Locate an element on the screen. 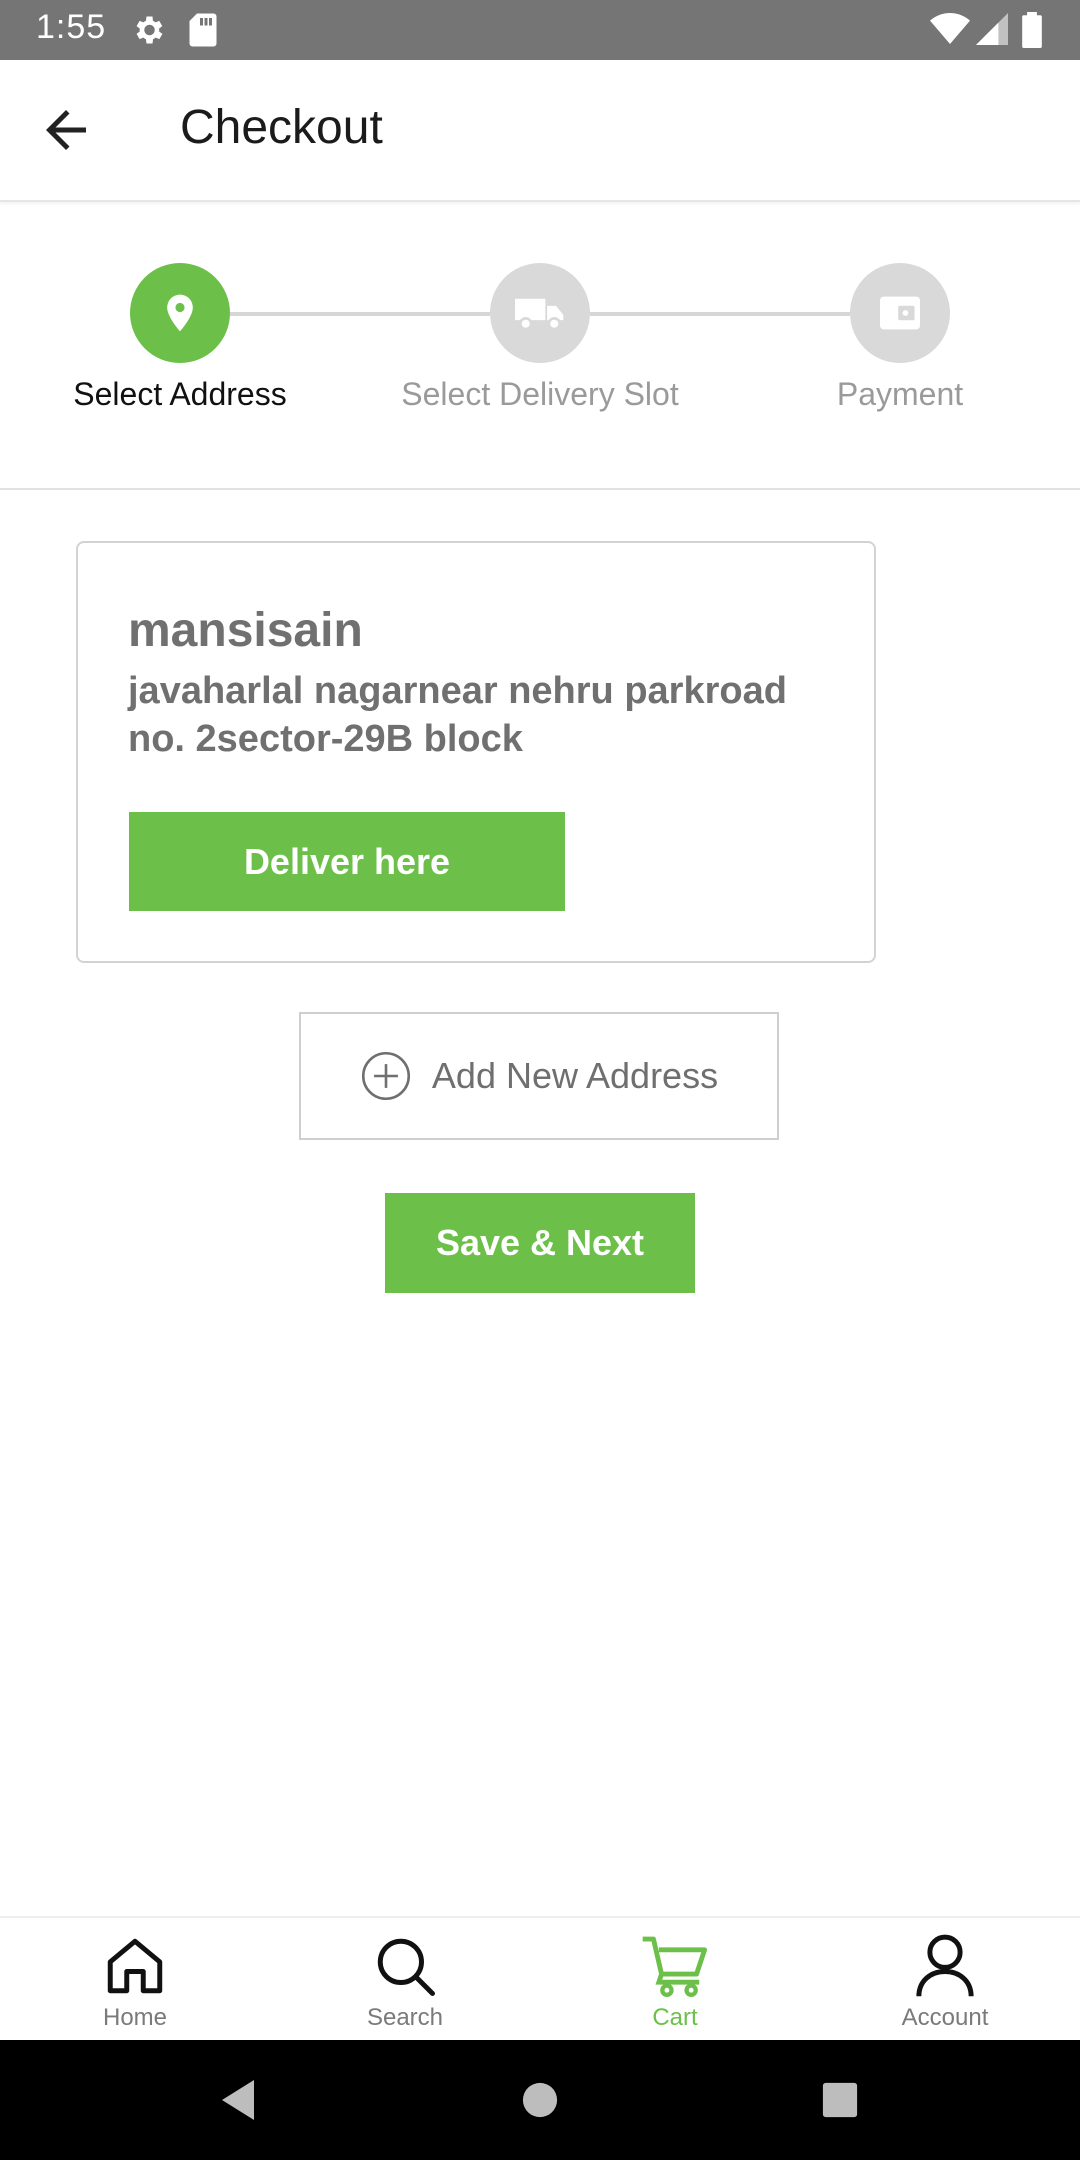 The height and width of the screenshot is (2160, 1080). arrow-left-icon is located at coordinates (66, 130).